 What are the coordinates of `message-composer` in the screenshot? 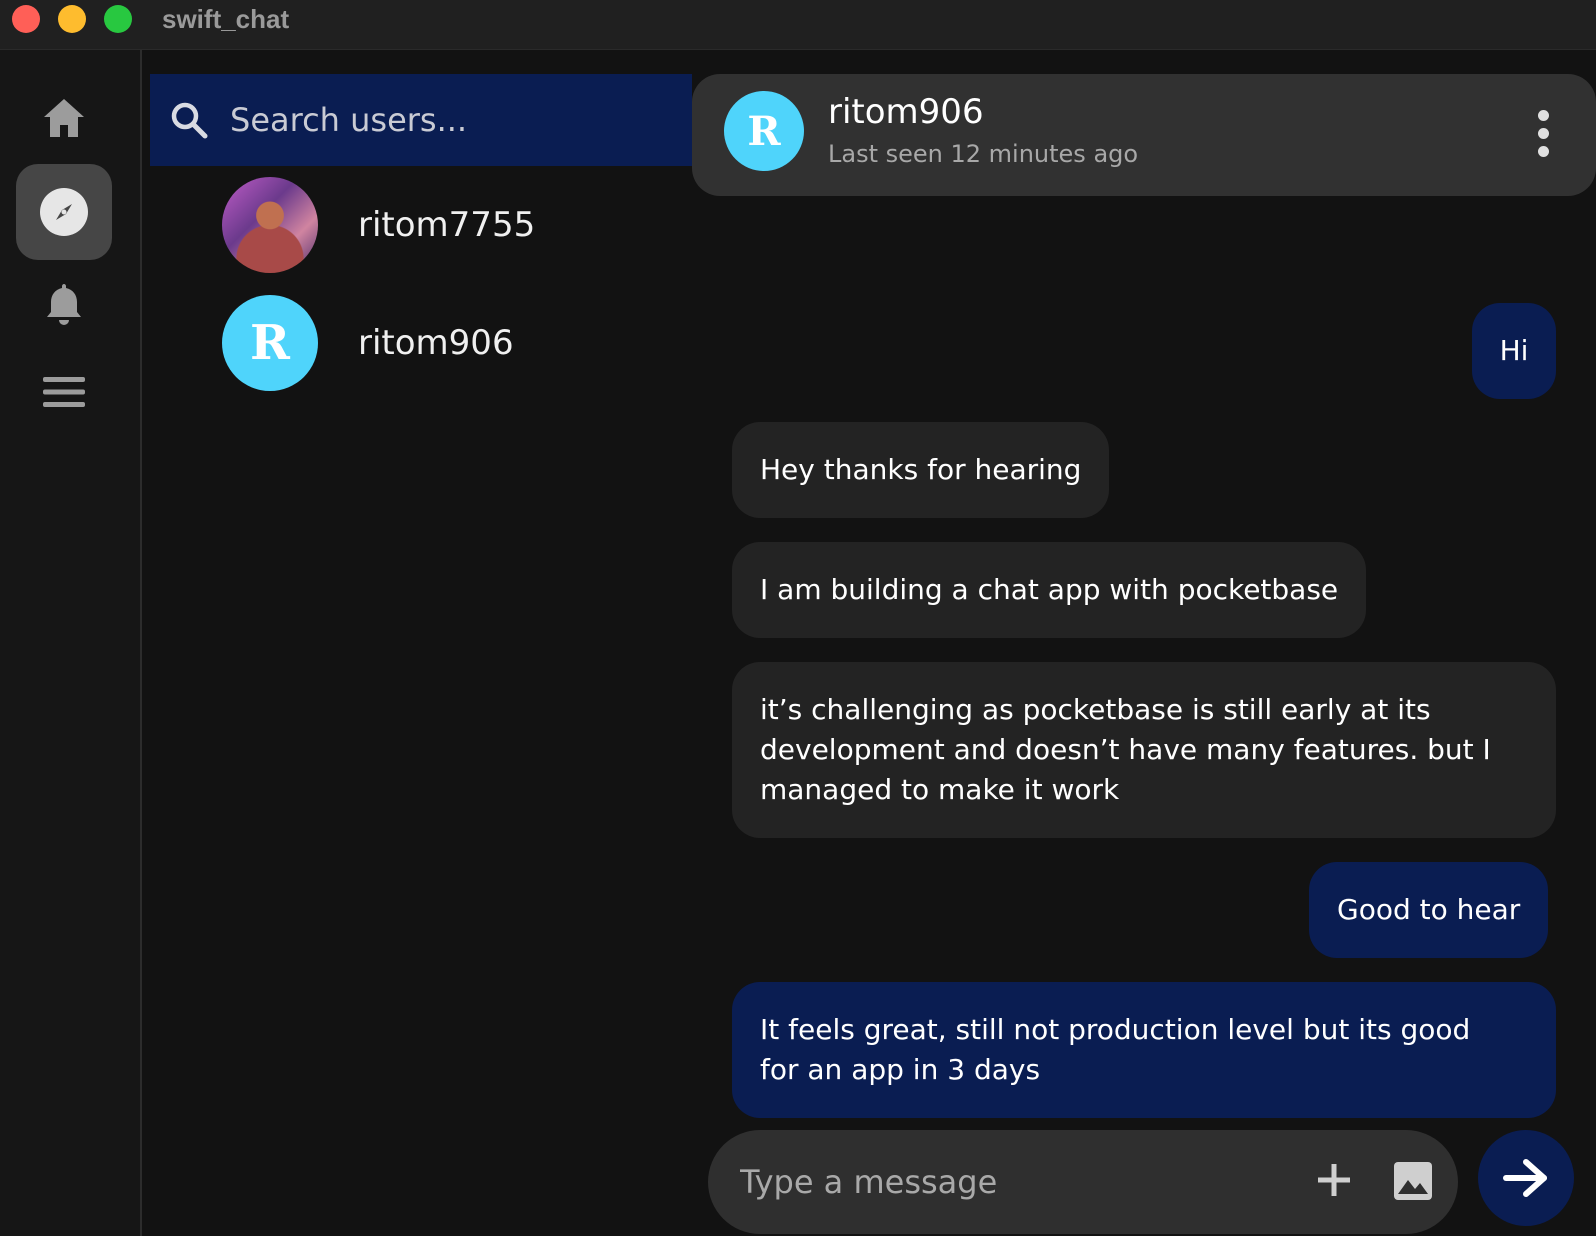 It's located at (1083, 1182).